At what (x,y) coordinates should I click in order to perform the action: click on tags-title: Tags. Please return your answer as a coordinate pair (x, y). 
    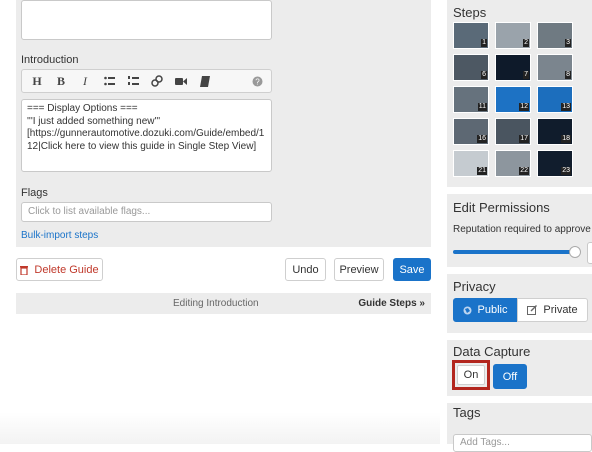
    Looking at the image, I should click on (467, 412).